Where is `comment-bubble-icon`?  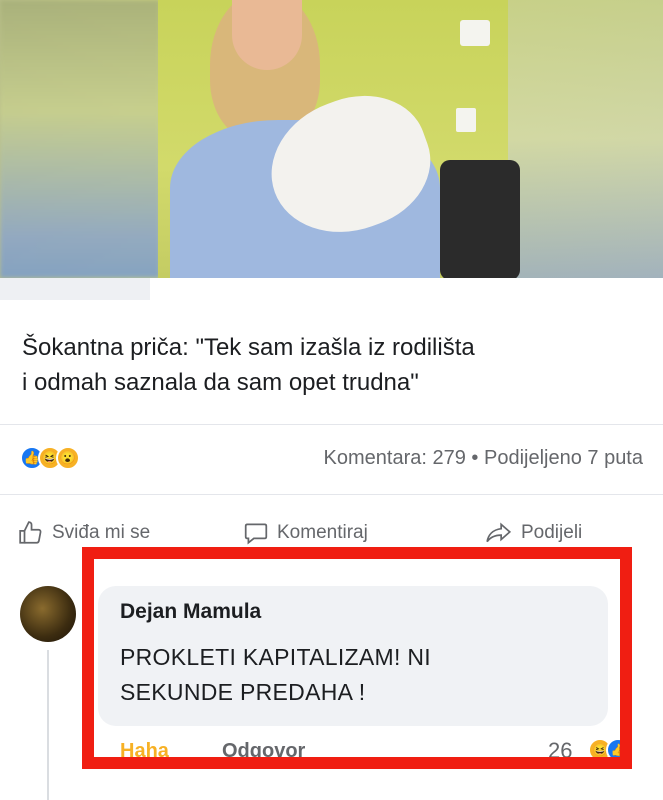 comment-bubble-icon is located at coordinates (256, 534).